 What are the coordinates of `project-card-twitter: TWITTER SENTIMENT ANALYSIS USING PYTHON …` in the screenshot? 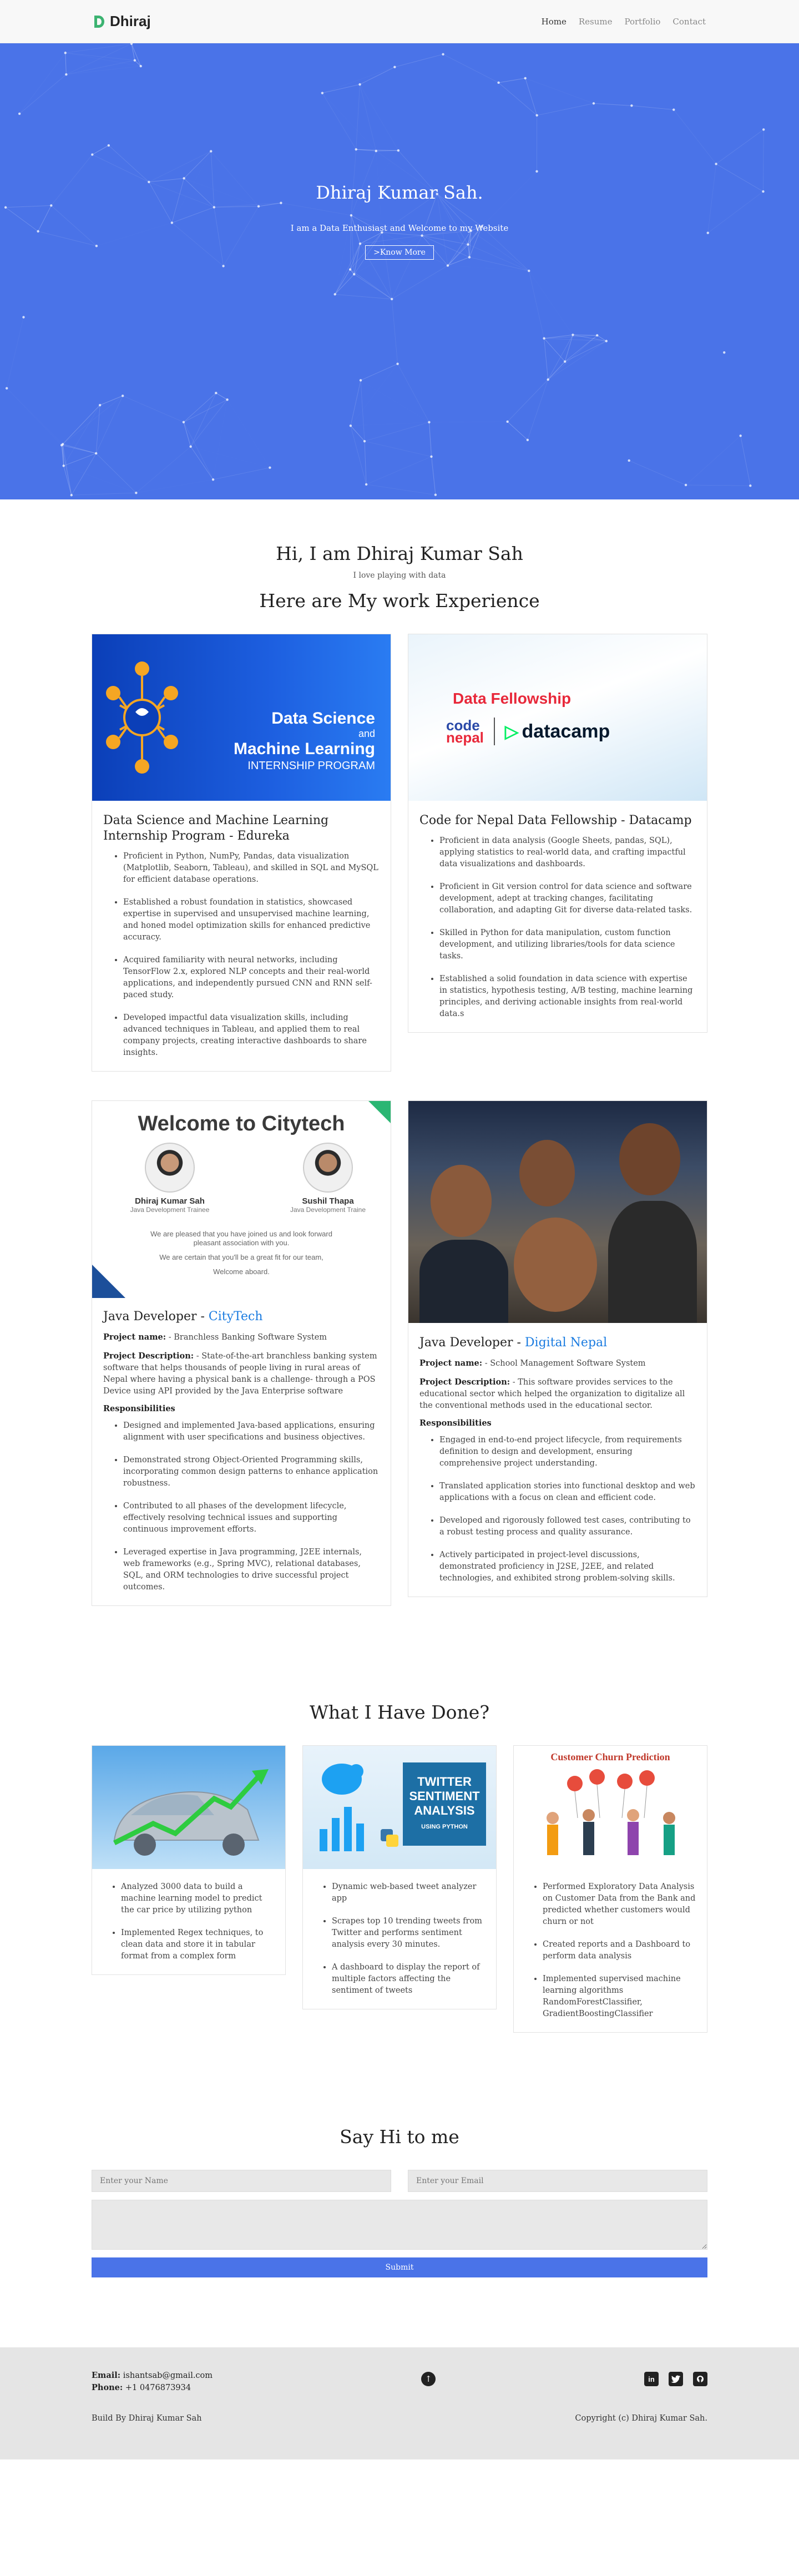 It's located at (399, 1877).